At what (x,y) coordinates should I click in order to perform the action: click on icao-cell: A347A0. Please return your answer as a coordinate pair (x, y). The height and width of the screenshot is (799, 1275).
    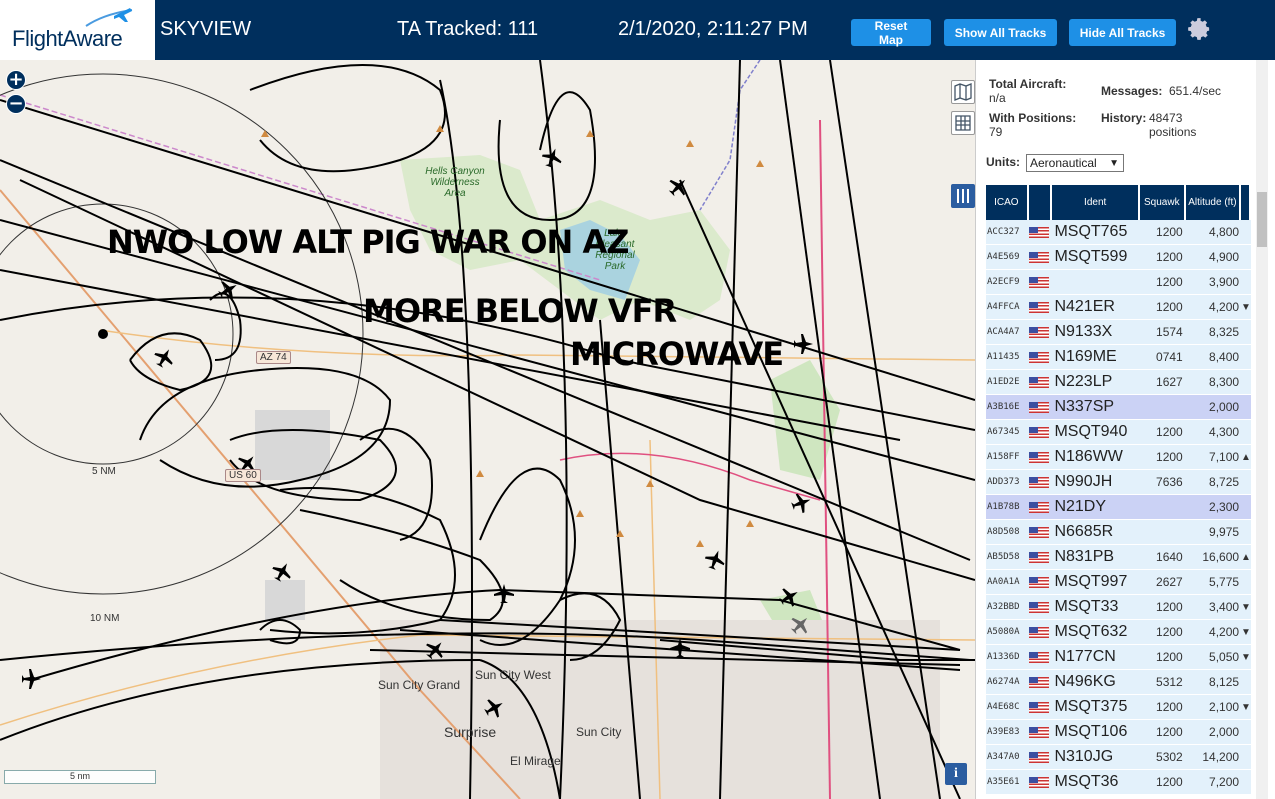
    Looking at the image, I should click on (1007, 757).